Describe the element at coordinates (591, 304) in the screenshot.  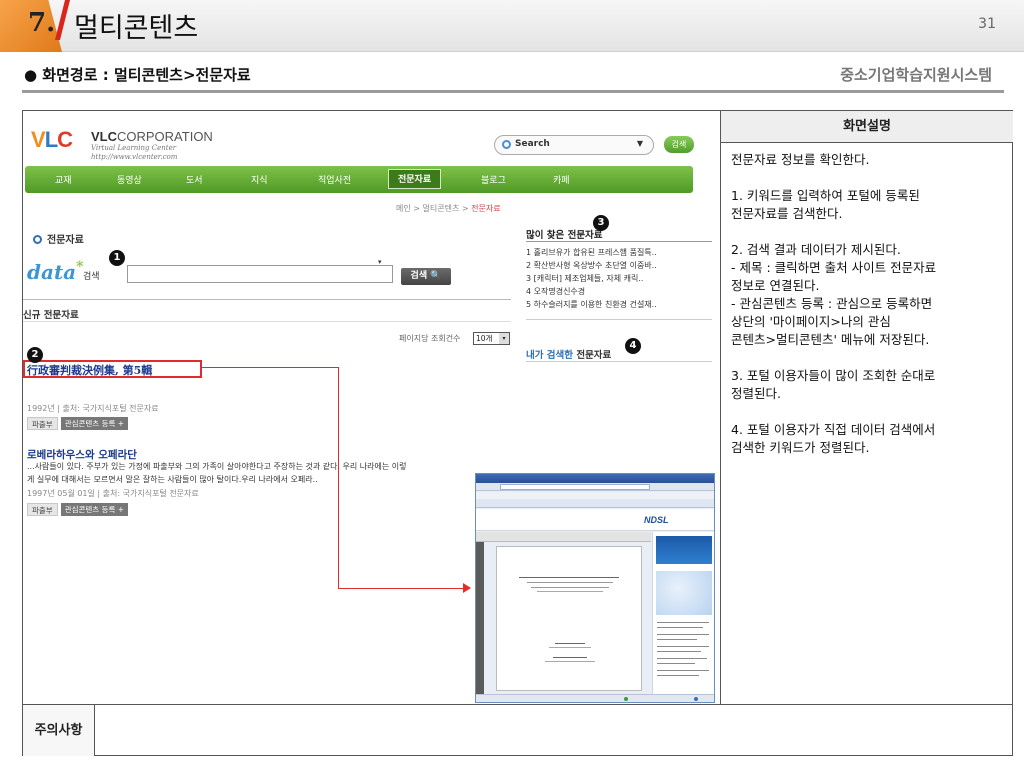
I see `popular-item: 5 하수슬러지를 이용한 친환경 건설재..` at that location.